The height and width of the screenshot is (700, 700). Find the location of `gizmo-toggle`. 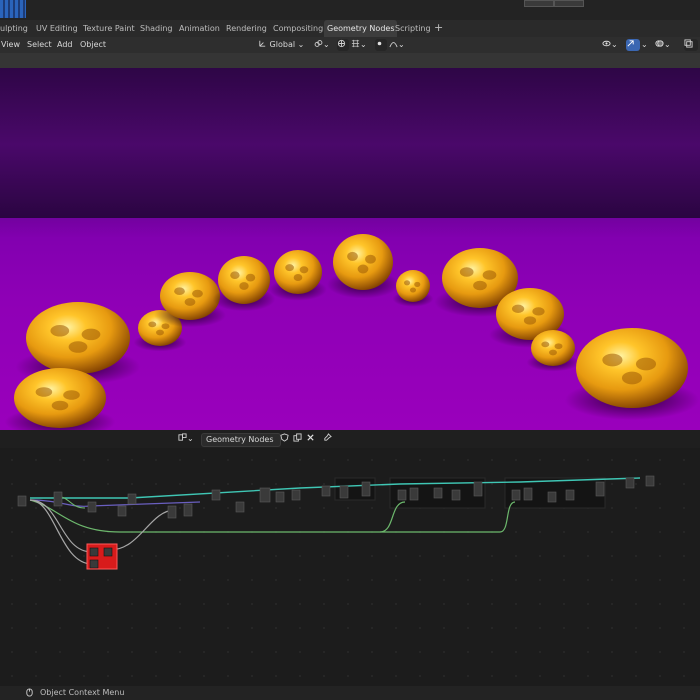

gizmo-toggle is located at coordinates (633, 45).